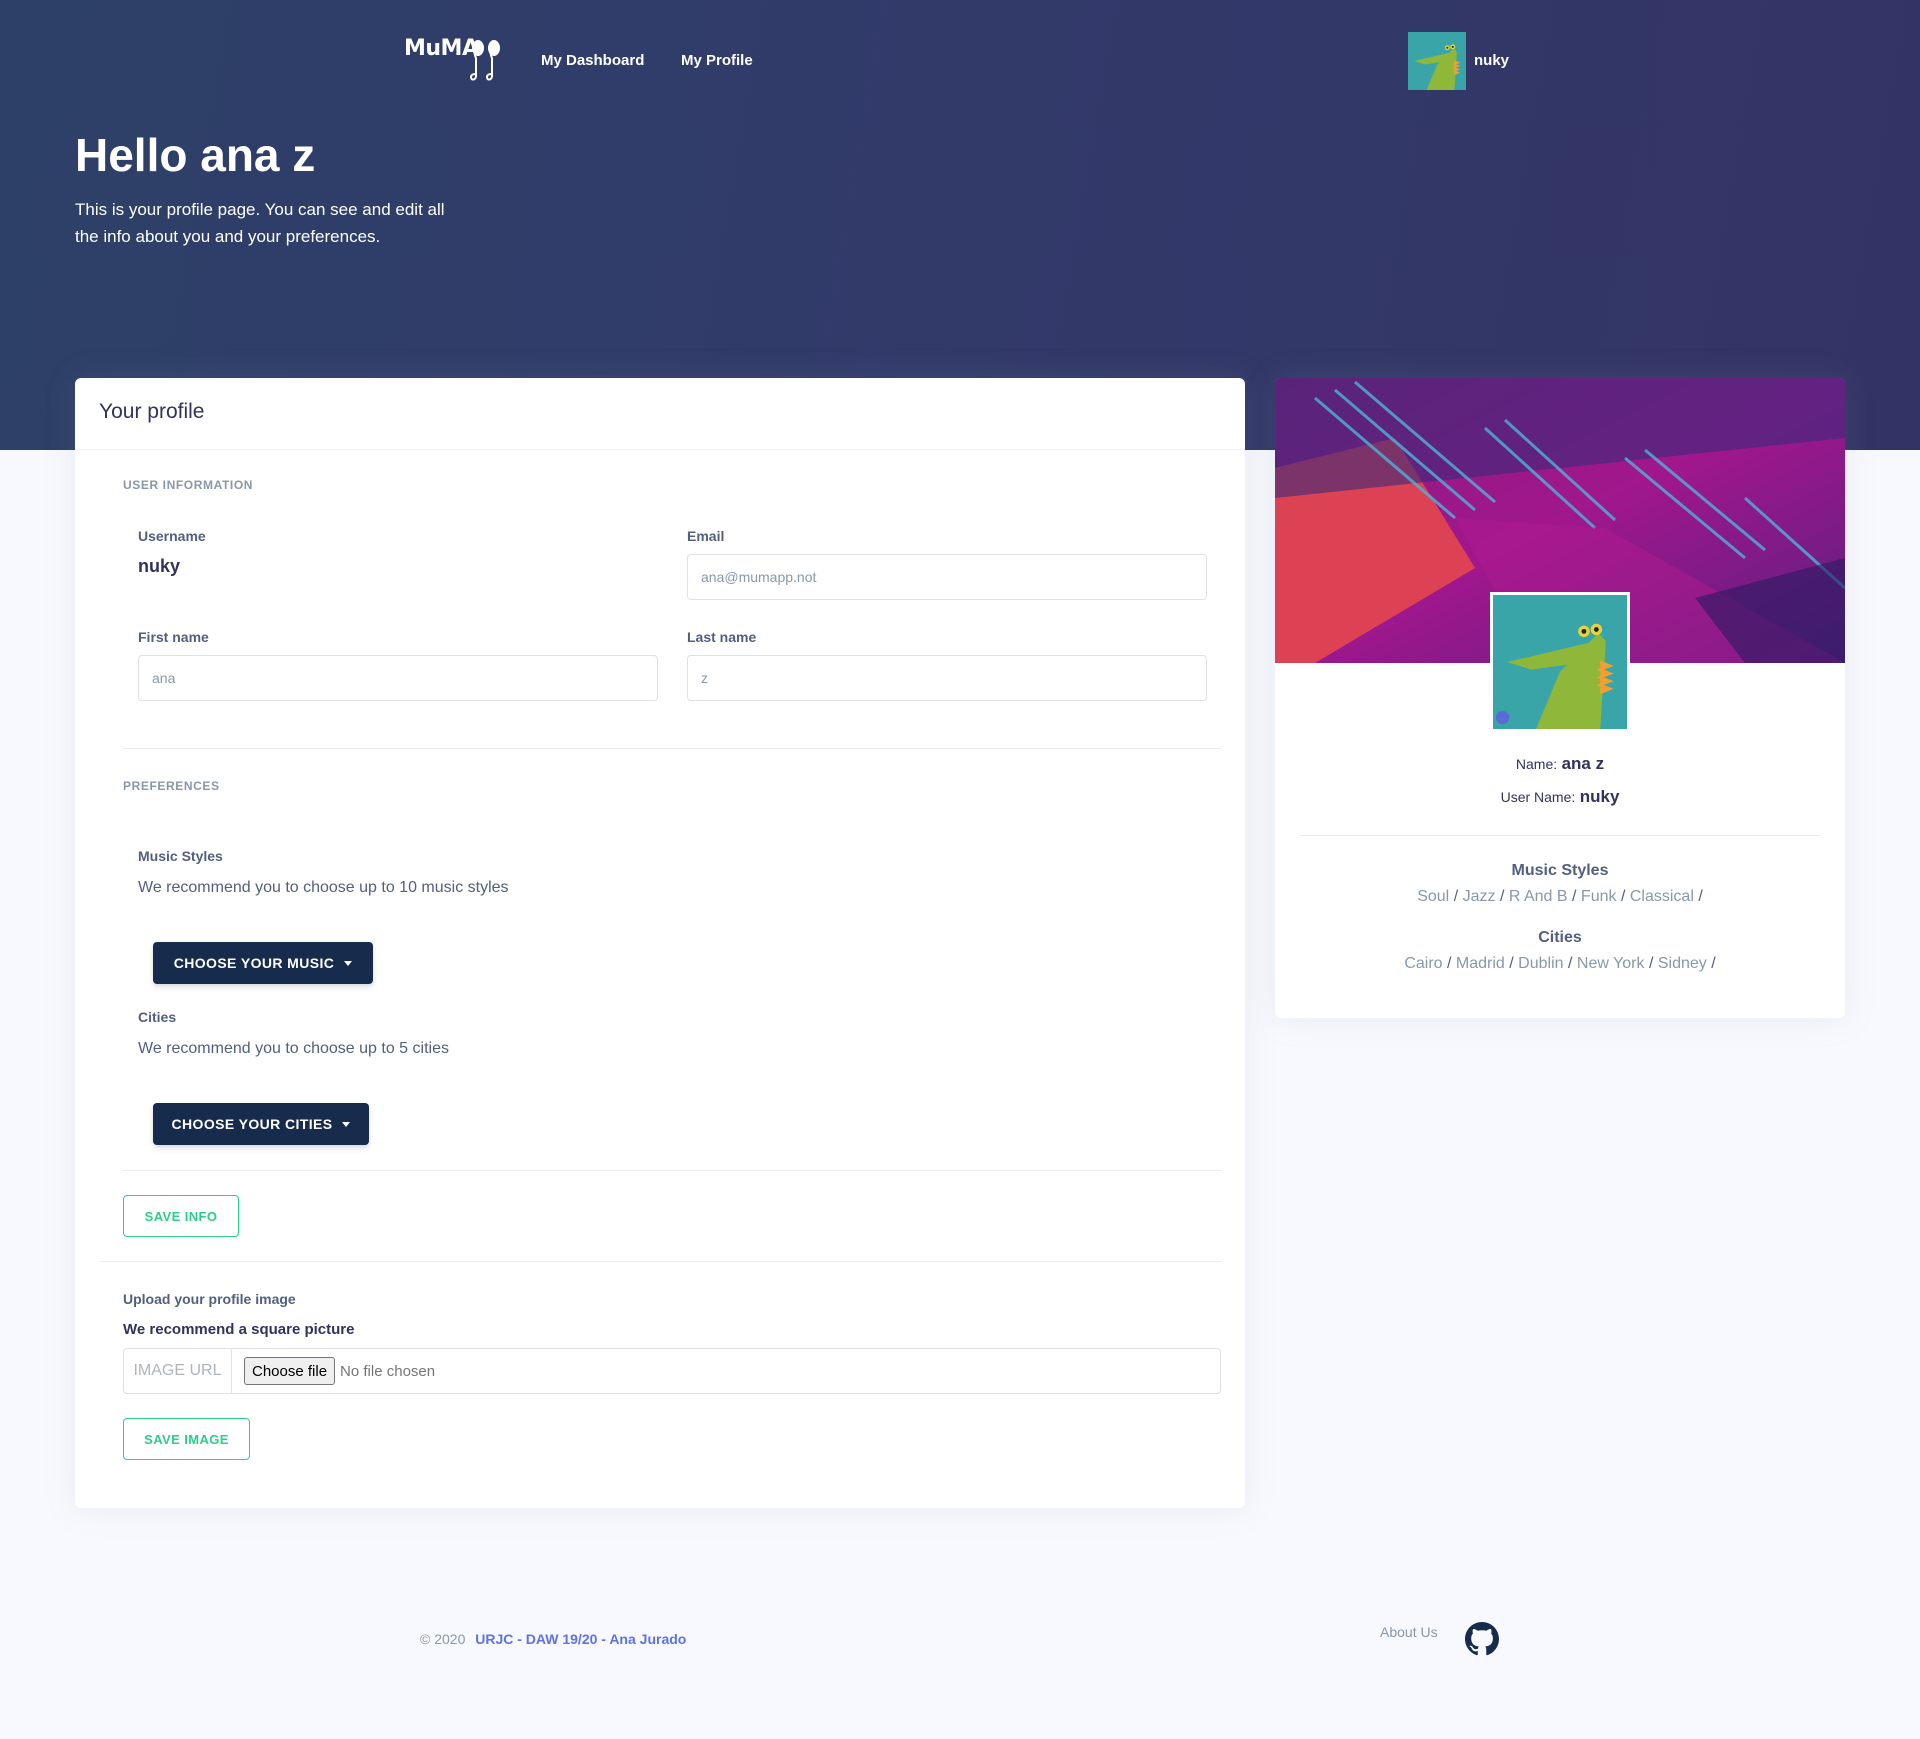 The width and height of the screenshot is (1920, 1739). I want to click on image-upload-field: IMAGE URL Choose file No file chosen, so click(672, 1371).